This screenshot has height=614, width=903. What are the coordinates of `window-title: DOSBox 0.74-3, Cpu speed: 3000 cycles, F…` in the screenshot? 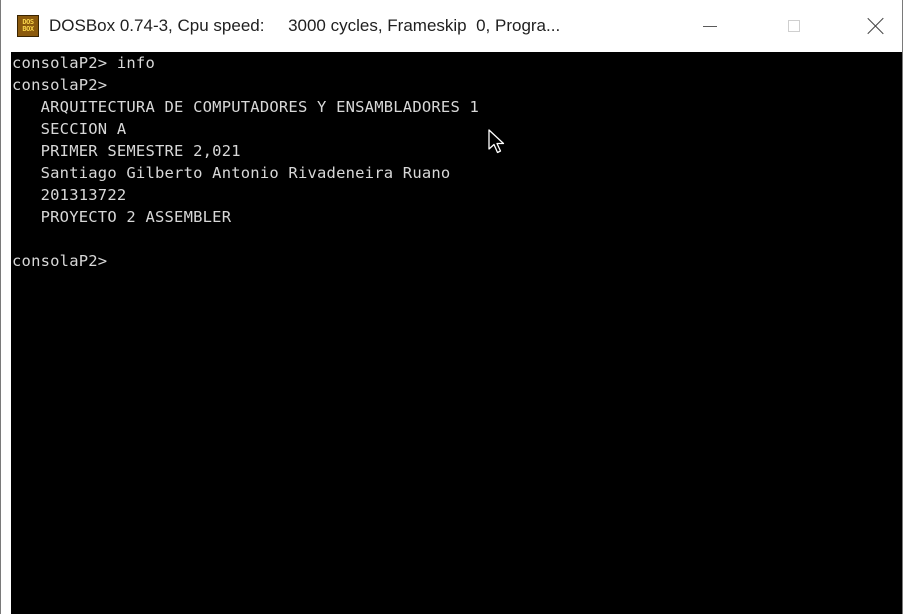 It's located at (305, 25).